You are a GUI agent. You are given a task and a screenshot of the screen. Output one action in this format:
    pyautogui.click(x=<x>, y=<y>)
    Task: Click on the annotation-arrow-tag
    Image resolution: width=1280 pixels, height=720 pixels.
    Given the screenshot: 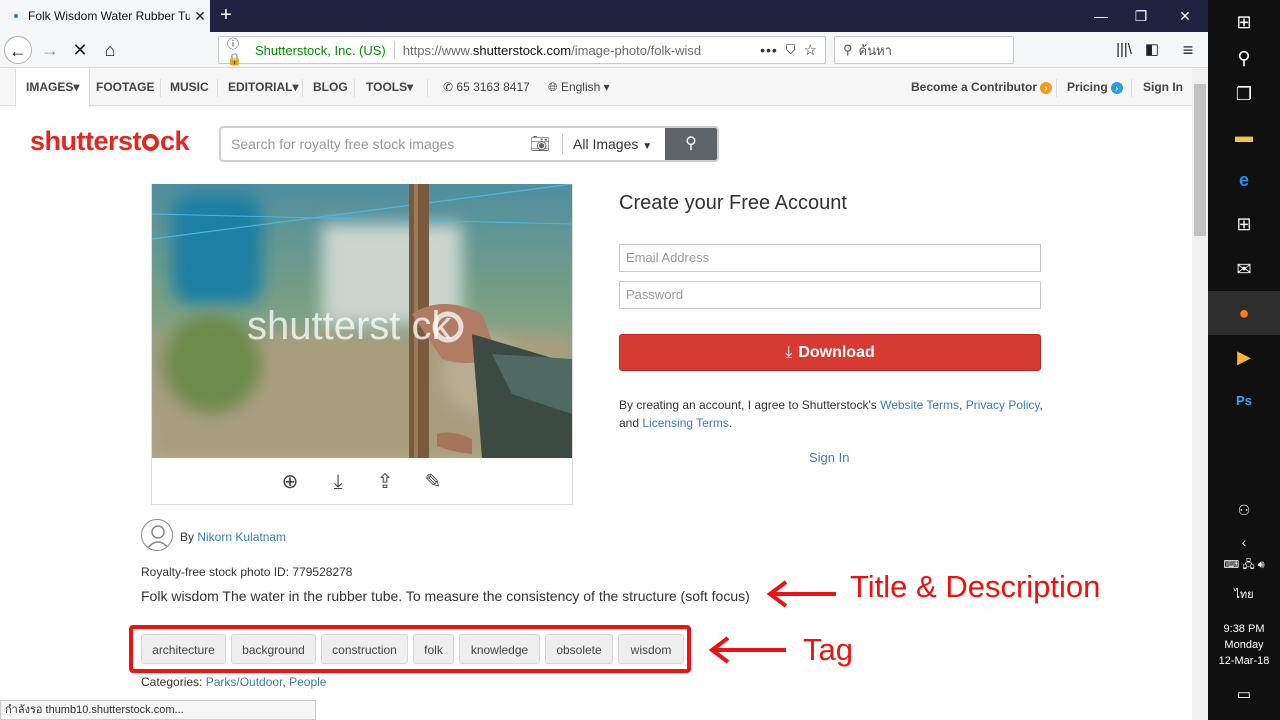 What is the action you would take?
    pyautogui.click(x=747, y=650)
    